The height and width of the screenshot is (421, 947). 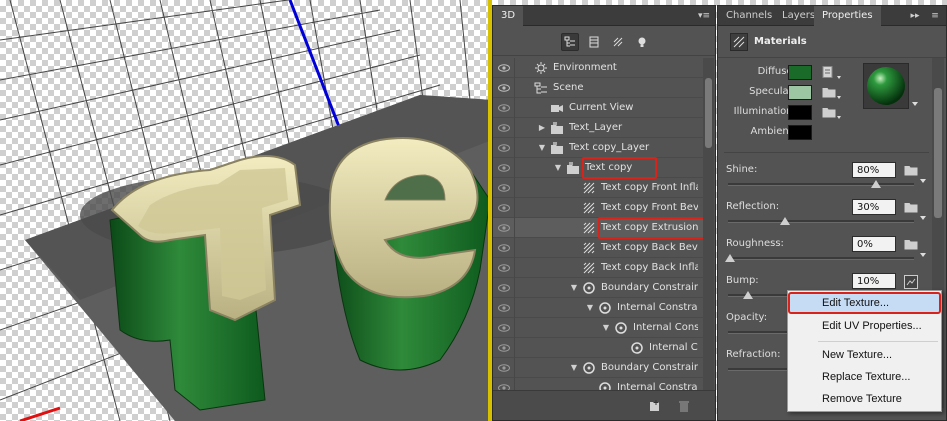 I want to click on tab-channels: Channels, so click(x=749, y=16).